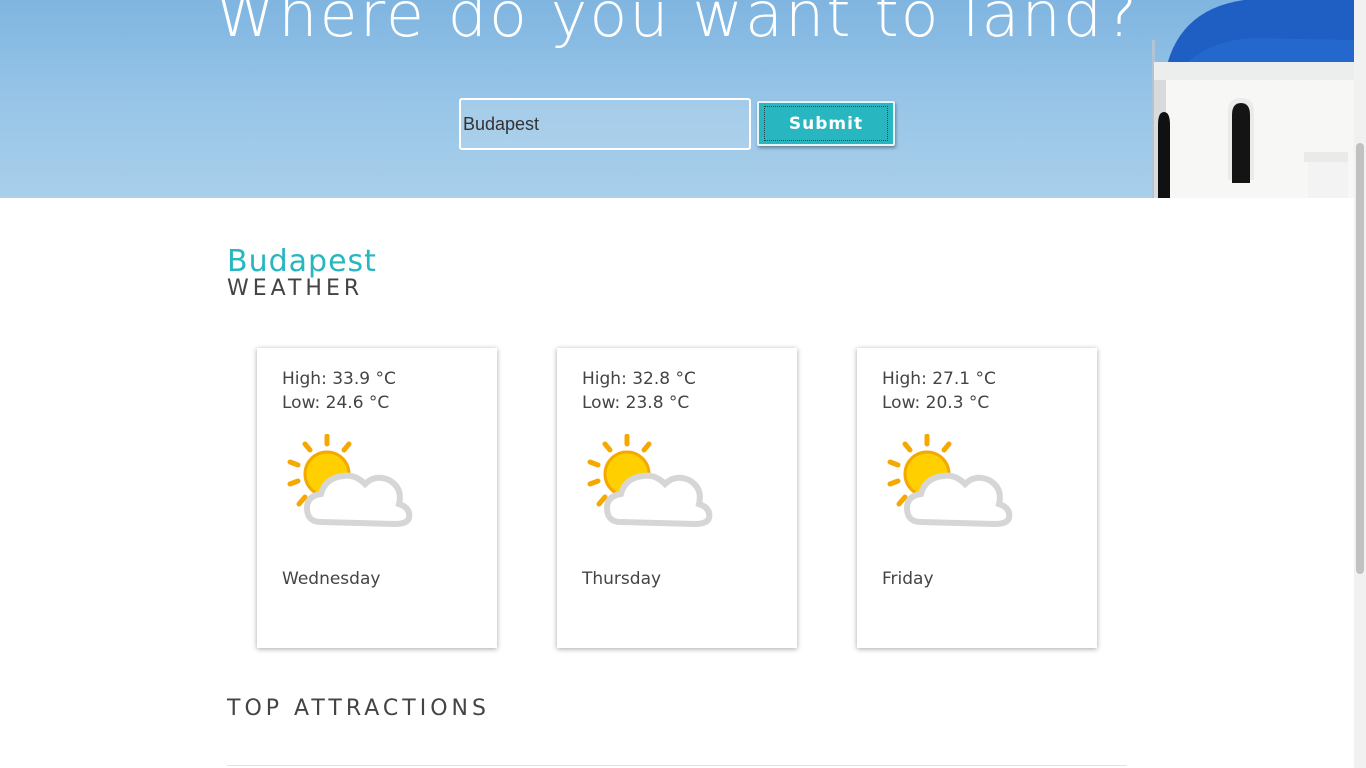 The height and width of the screenshot is (768, 1366). What do you see at coordinates (639, 379) in the screenshot?
I see `high-temp: High: 32.8 °C` at bounding box center [639, 379].